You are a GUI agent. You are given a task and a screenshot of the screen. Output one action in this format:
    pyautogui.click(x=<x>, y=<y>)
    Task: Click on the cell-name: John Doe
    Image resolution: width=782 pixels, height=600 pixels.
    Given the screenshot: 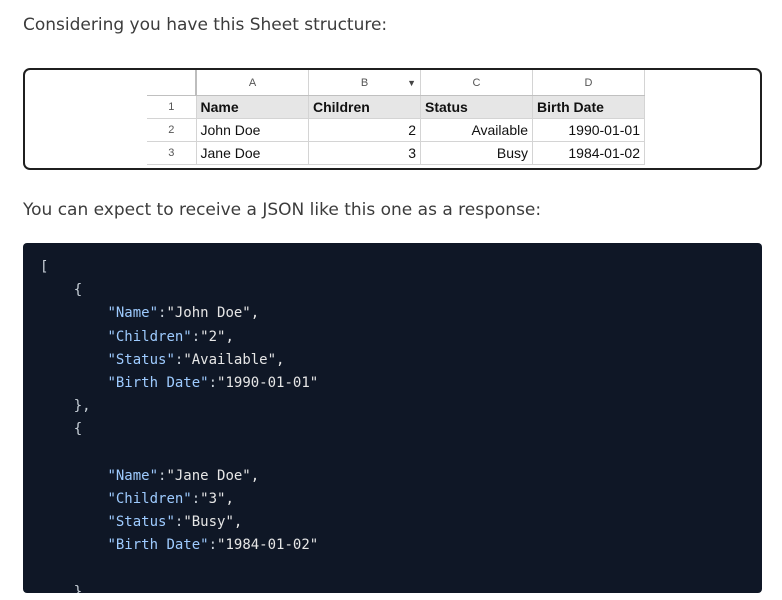 What is the action you would take?
    pyautogui.click(x=252, y=130)
    